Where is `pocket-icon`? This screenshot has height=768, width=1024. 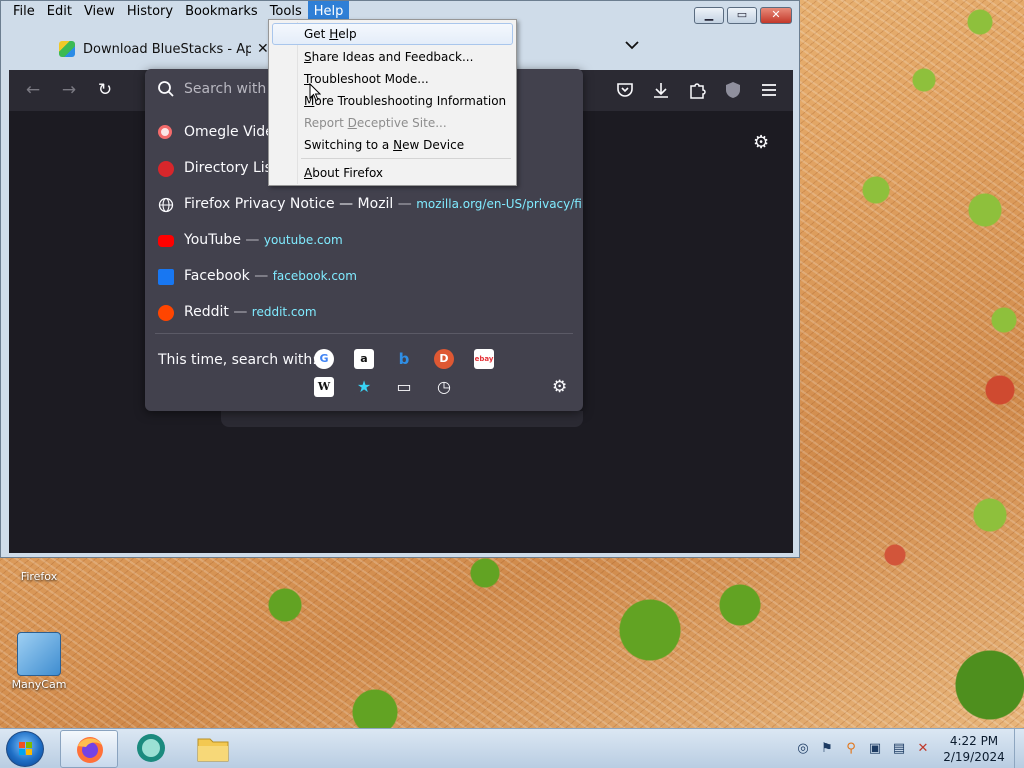
pocket-icon is located at coordinates (625, 90).